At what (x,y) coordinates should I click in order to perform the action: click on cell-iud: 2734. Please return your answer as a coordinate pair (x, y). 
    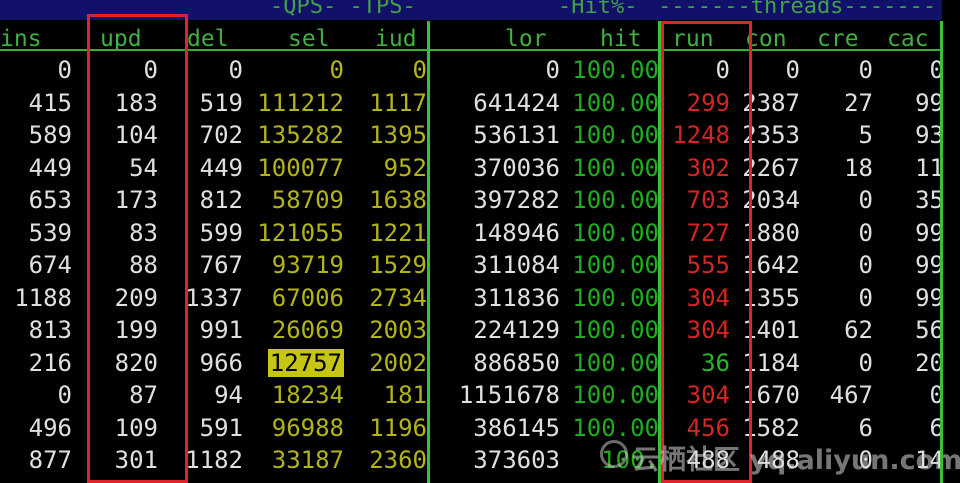
    Looking at the image, I should click on (398, 297).